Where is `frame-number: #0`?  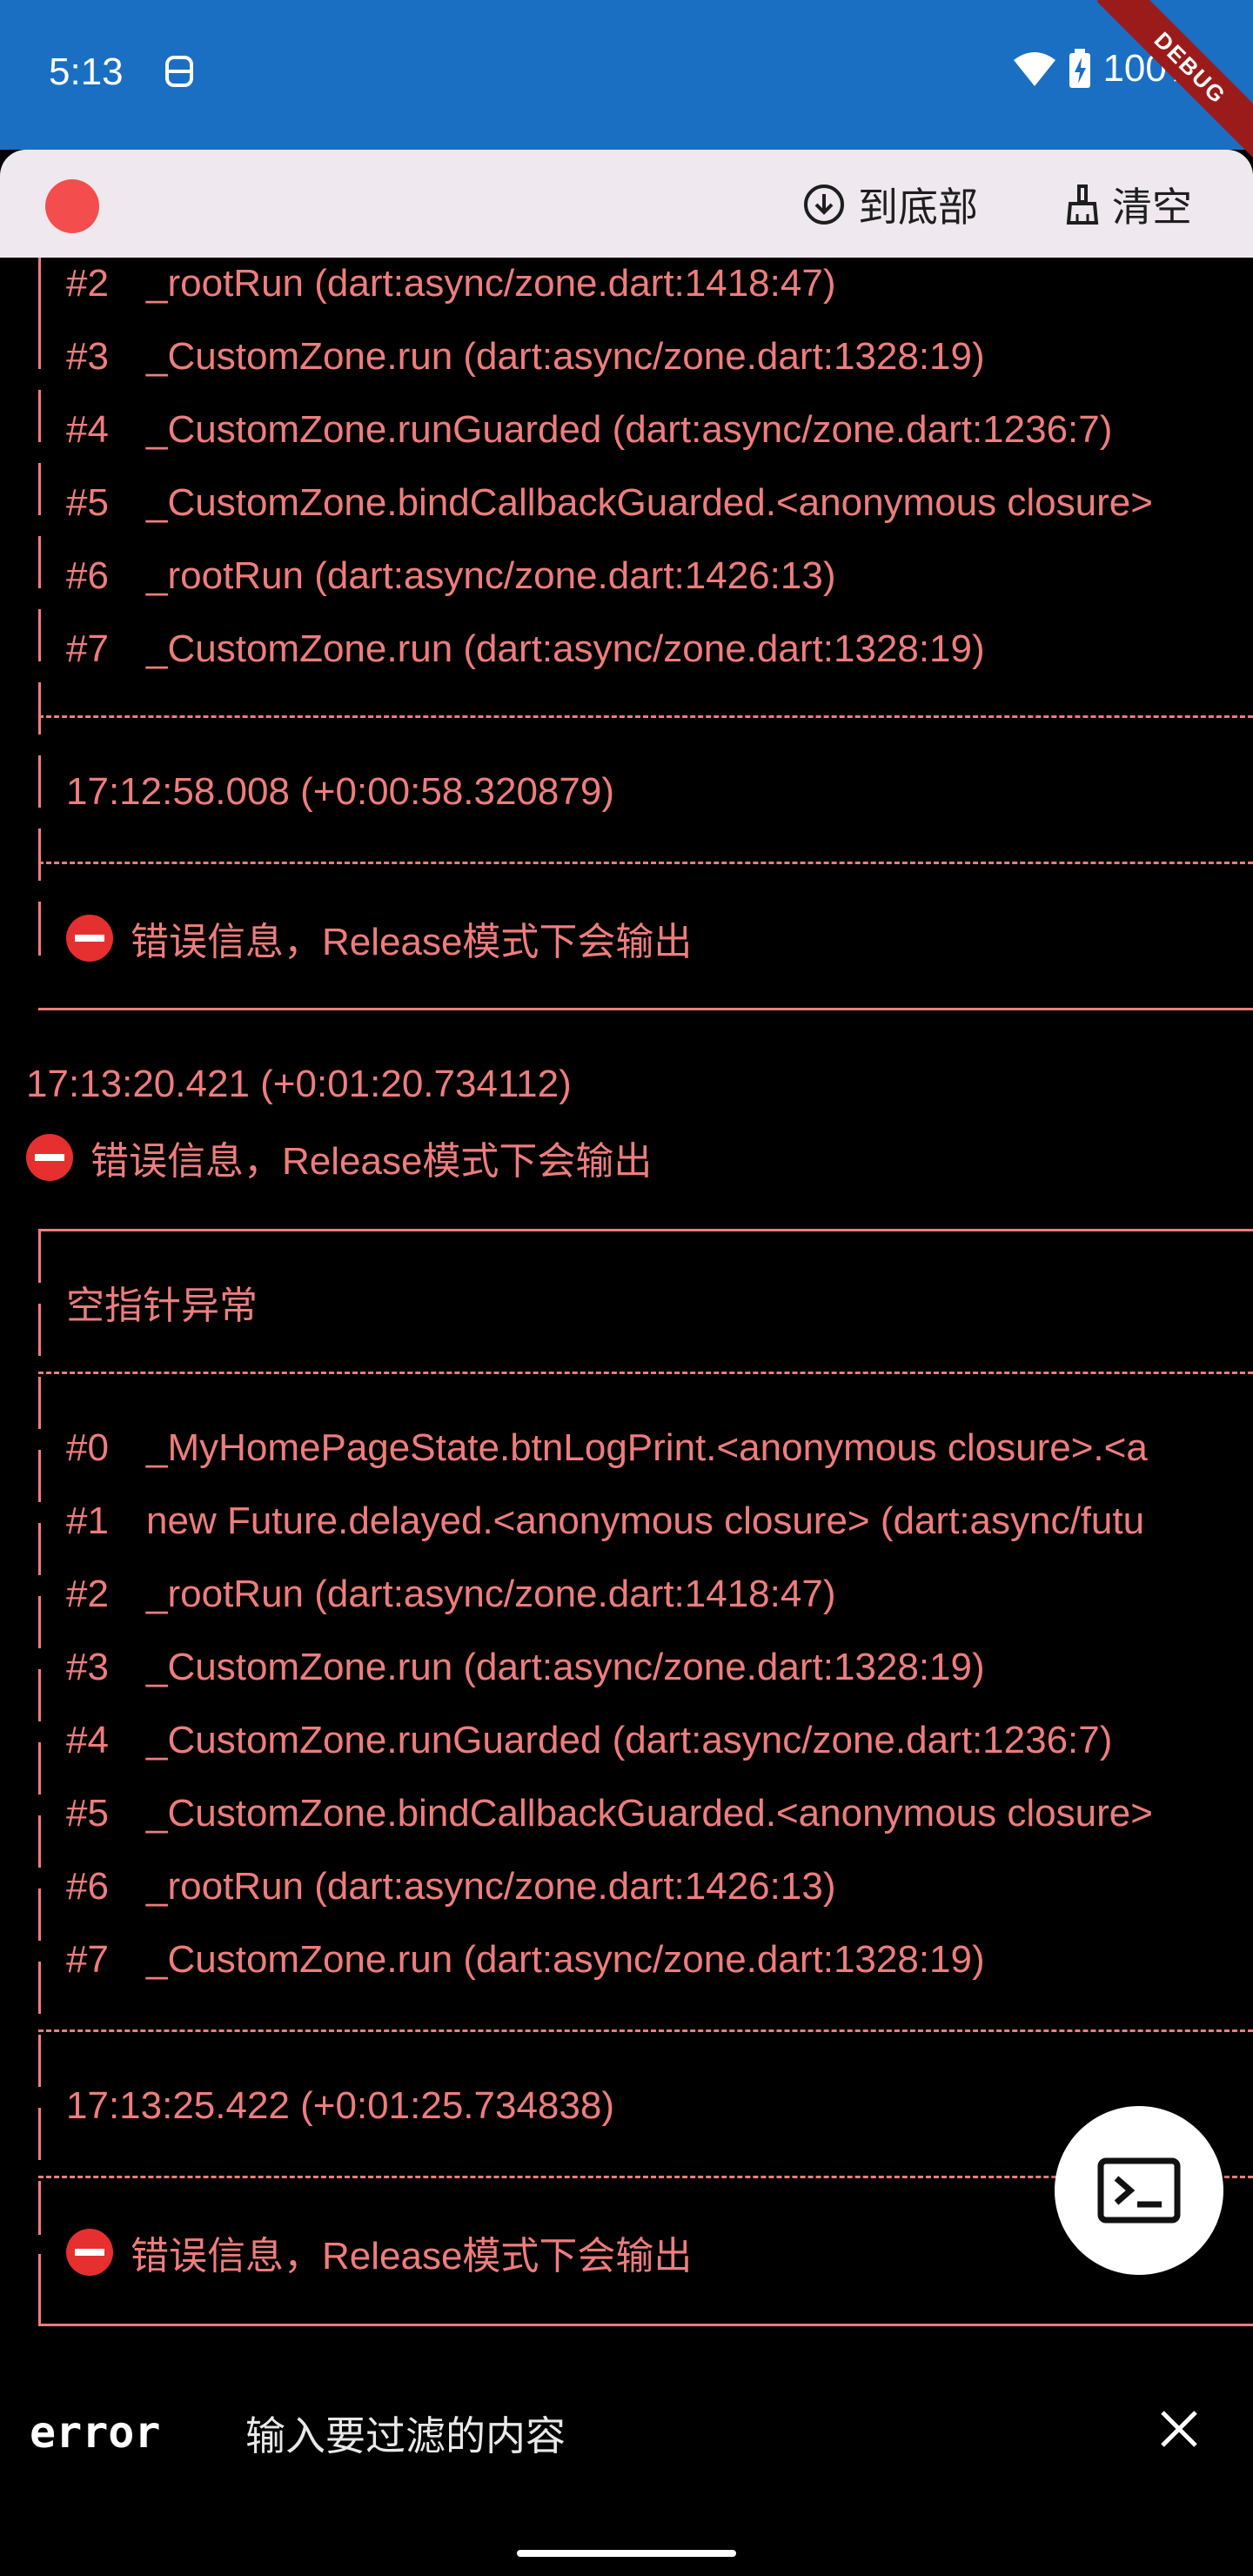 frame-number: #0 is located at coordinates (87, 1447).